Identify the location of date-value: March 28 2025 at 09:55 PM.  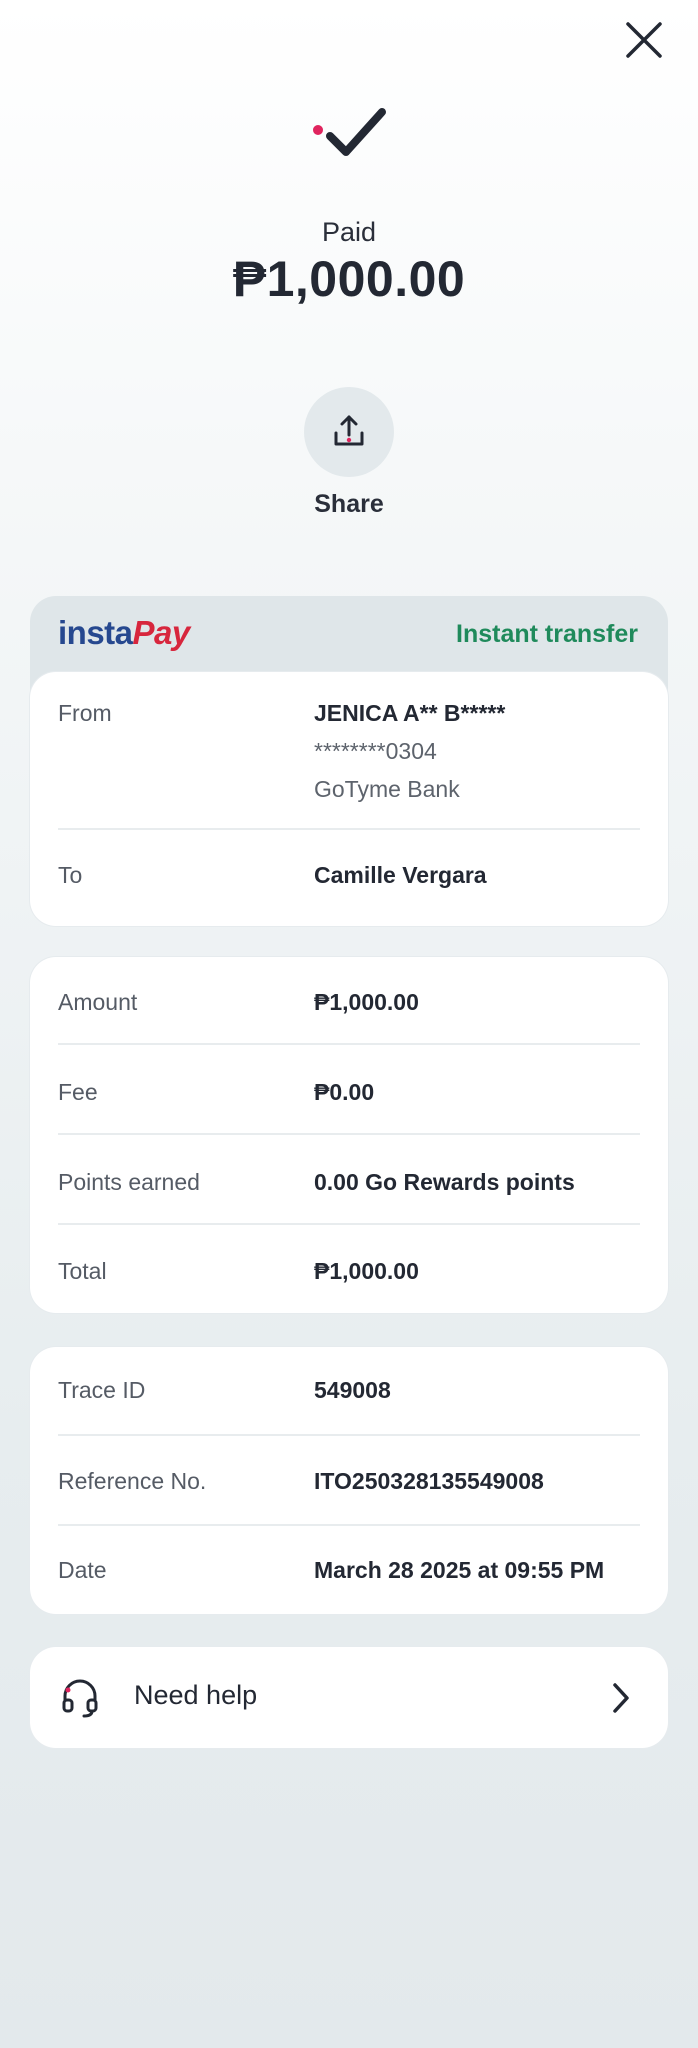
(459, 1570).